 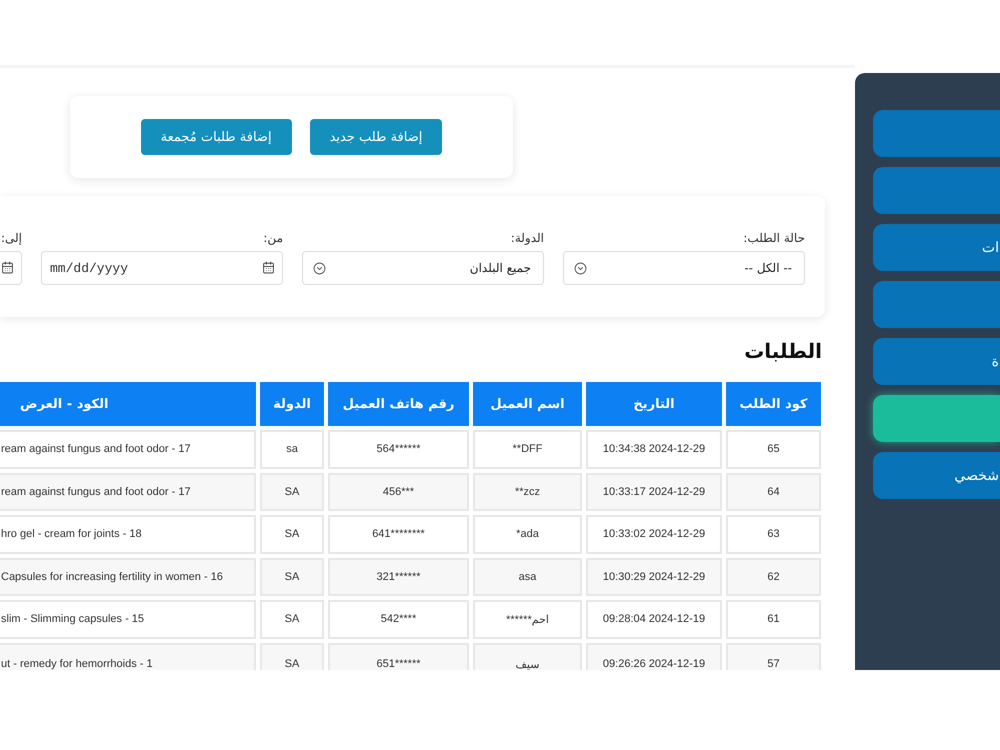 What do you see at coordinates (128, 619) in the screenshot?
I see `table-cell: slim - Slimming capsules - 15` at bounding box center [128, 619].